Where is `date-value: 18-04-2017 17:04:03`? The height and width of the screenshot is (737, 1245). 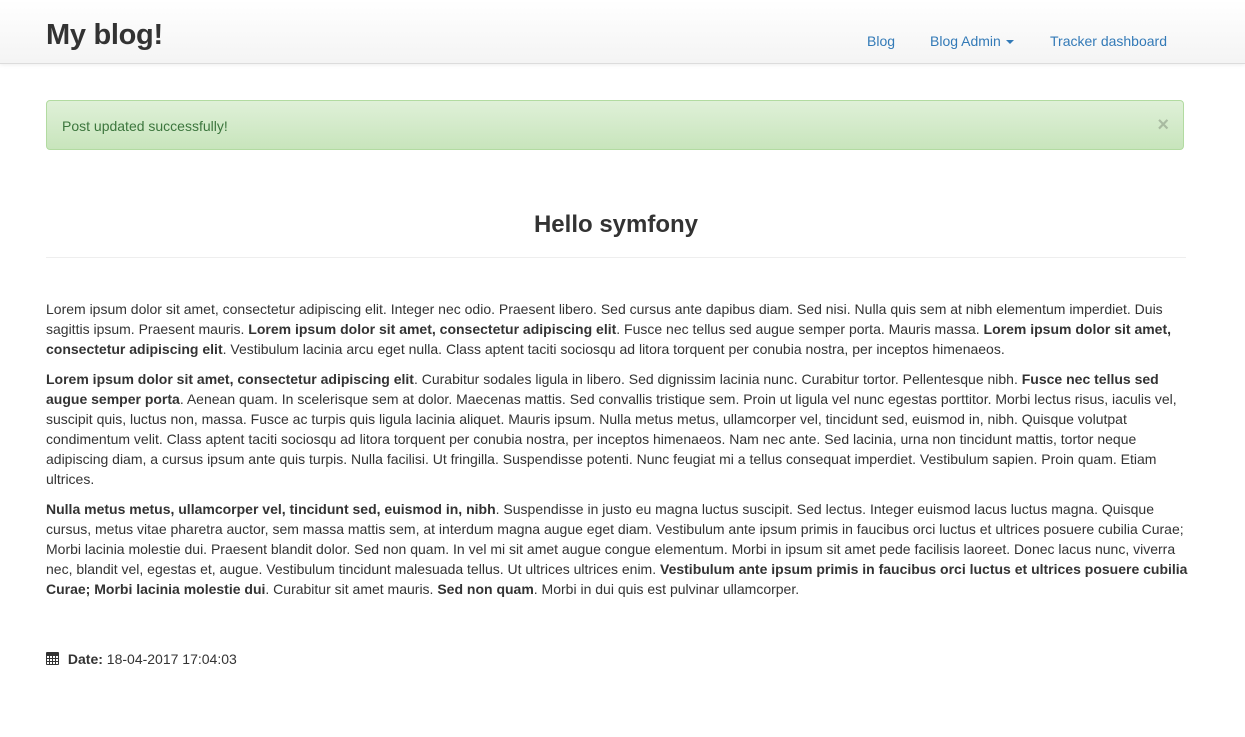
date-value: 18-04-2017 17:04:03 is located at coordinates (171, 659).